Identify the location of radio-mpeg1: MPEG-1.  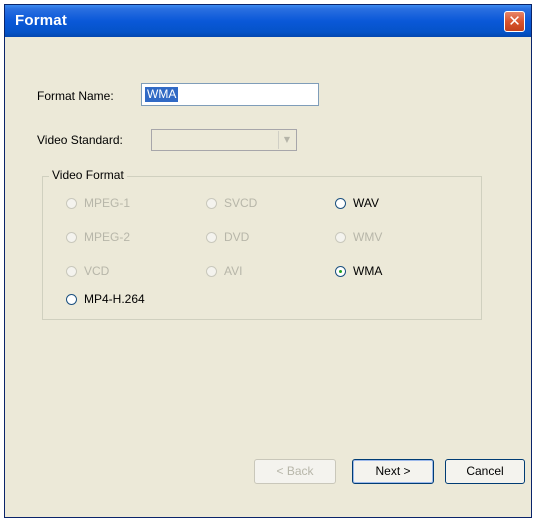
(98, 203).